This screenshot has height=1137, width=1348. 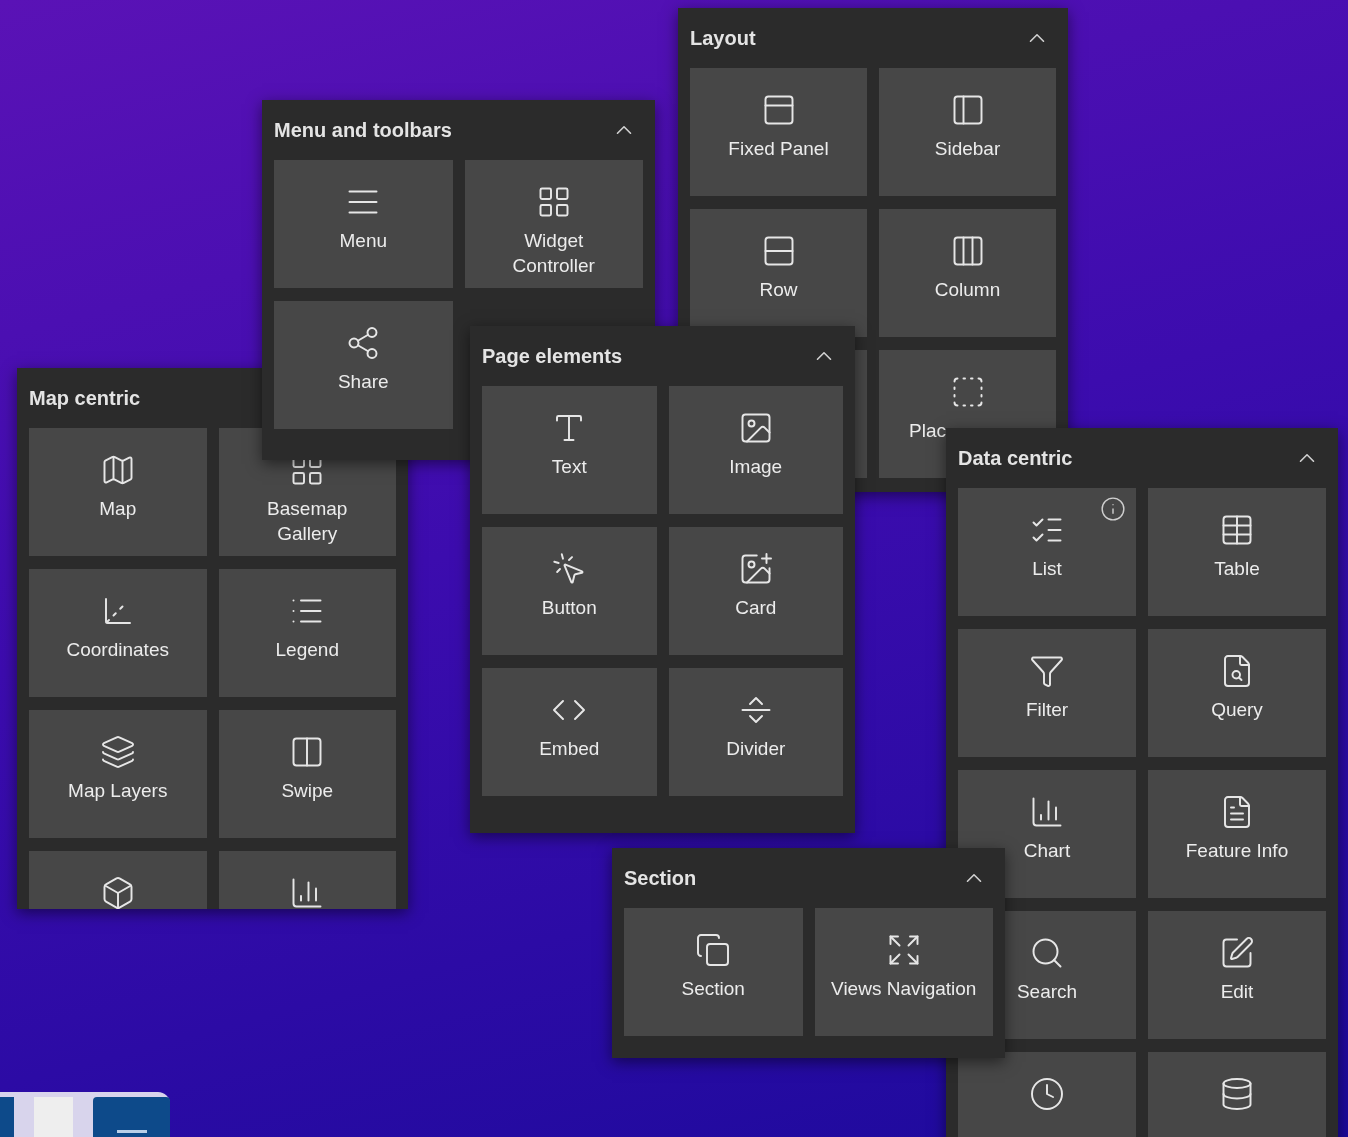 What do you see at coordinates (363, 365) in the screenshot?
I see `widget-tile: Share` at bounding box center [363, 365].